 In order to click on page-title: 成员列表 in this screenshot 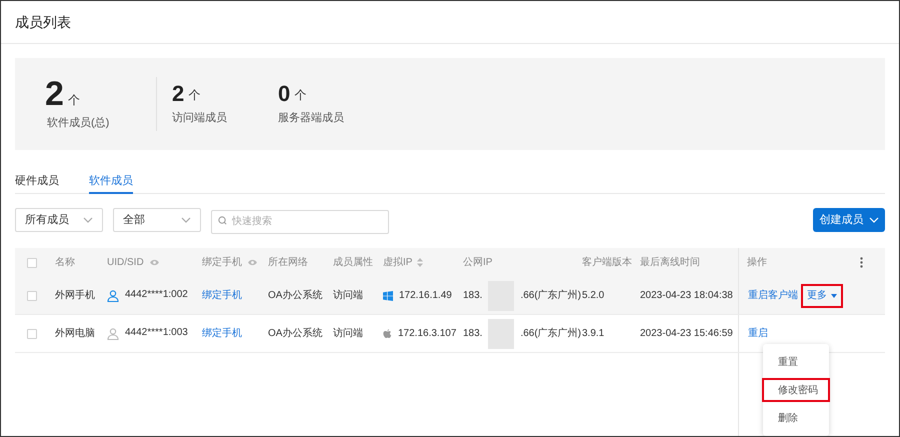, I will do `click(43, 22)`.